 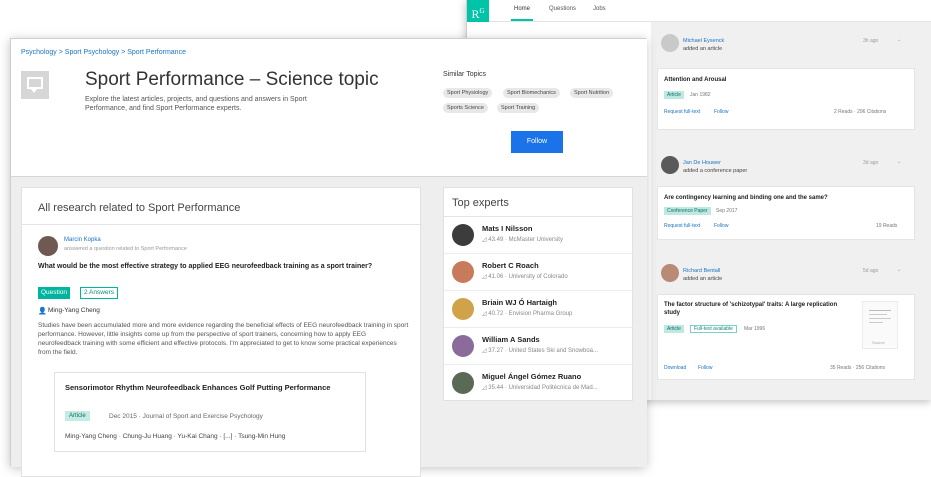 What do you see at coordinates (702, 163) in the screenshot?
I see `feed-author: Jan De Houwer` at bounding box center [702, 163].